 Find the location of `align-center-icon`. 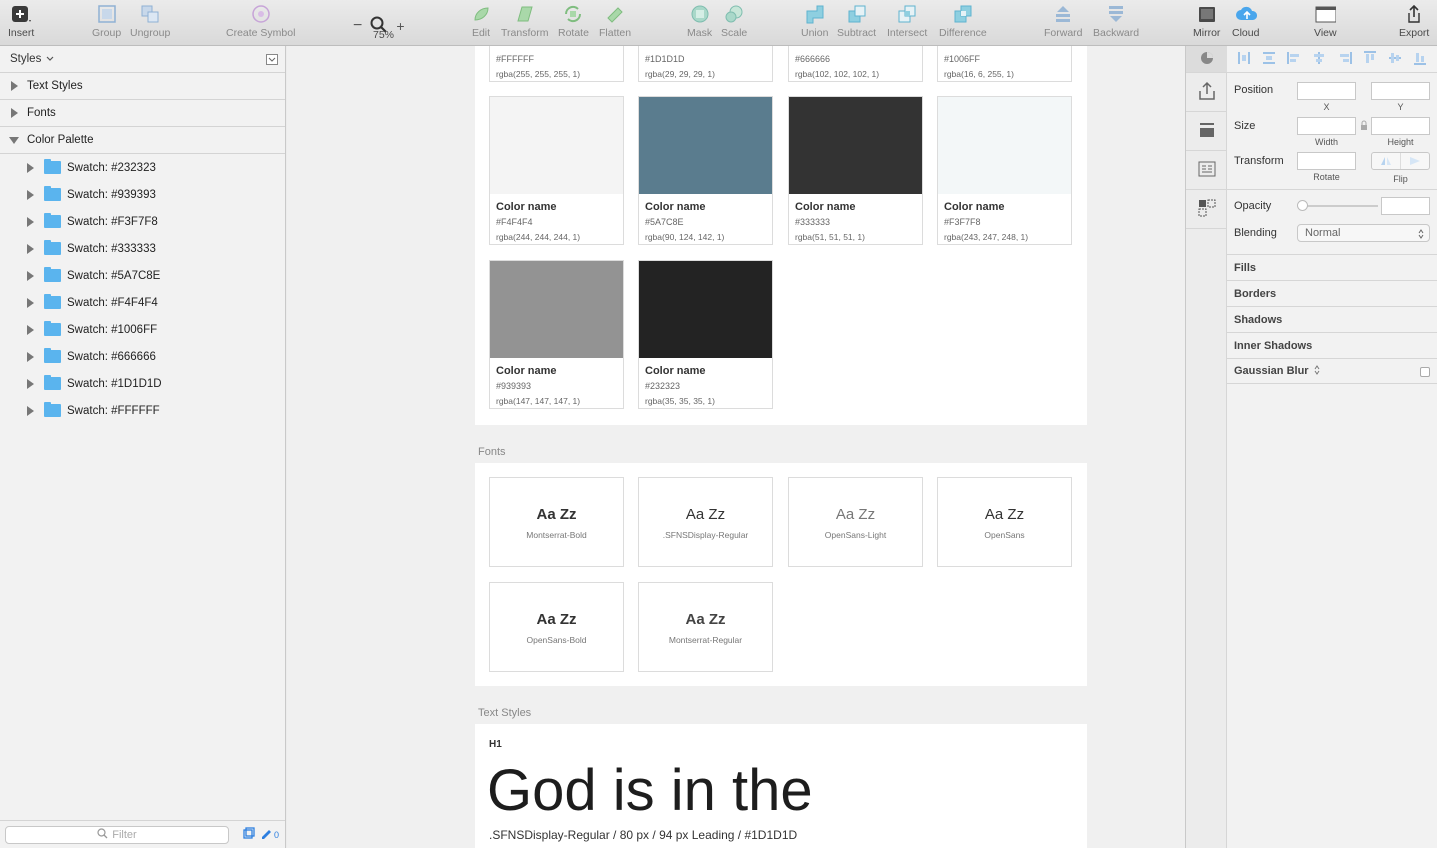

align-center-icon is located at coordinates (1319, 59).